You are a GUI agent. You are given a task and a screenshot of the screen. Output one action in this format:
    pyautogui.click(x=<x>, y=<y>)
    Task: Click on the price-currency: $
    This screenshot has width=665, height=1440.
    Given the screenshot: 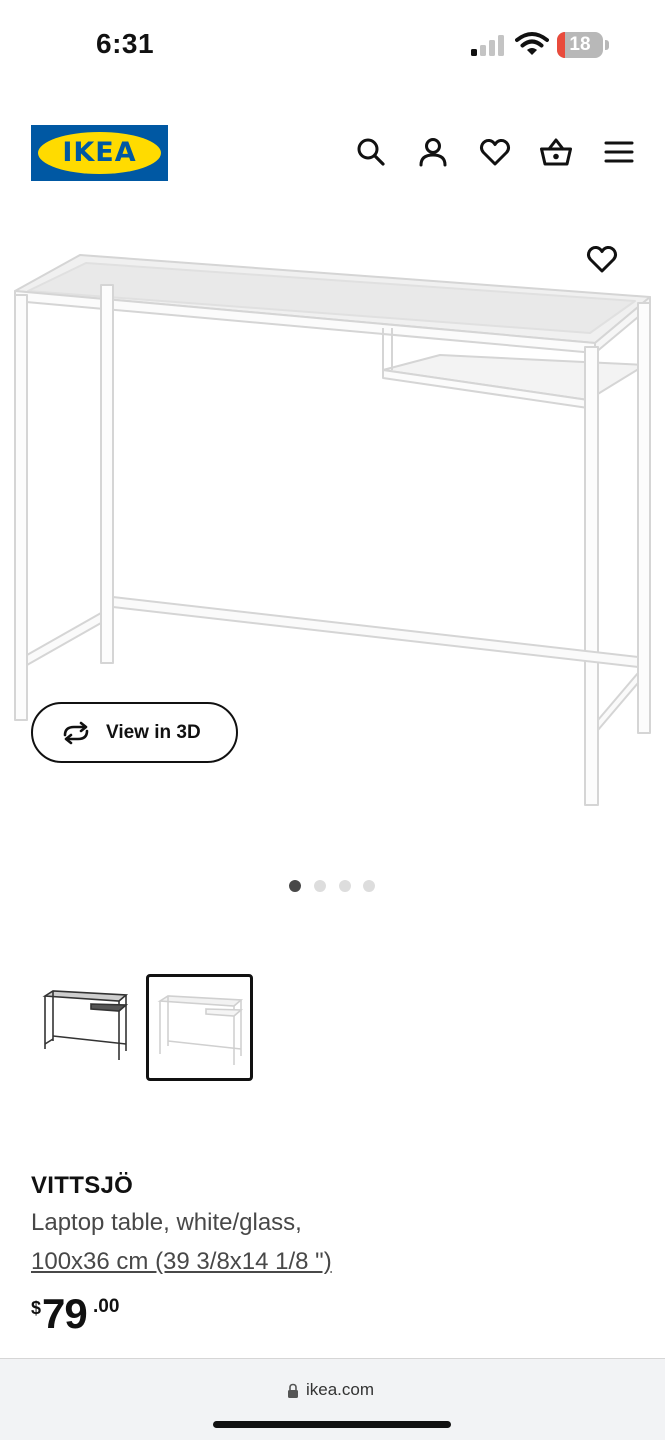 What is the action you would take?
    pyautogui.click(x=36, y=1308)
    